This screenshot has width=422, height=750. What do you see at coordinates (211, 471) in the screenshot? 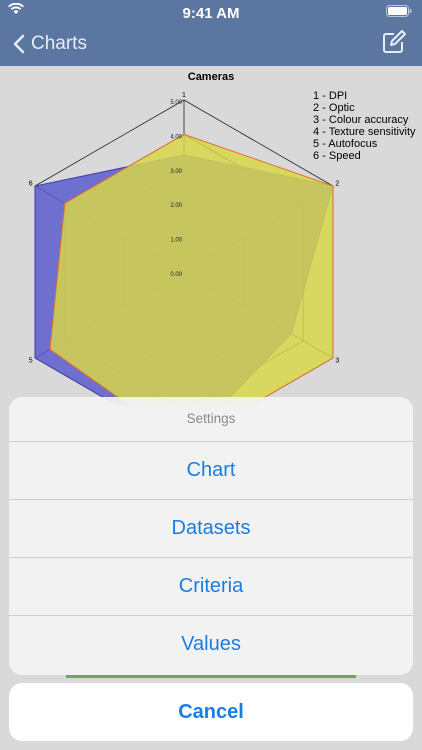
I see `chart-option: Chart` at bounding box center [211, 471].